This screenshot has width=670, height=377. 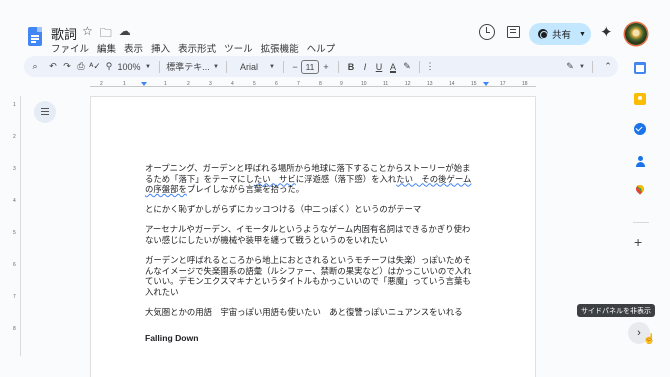 What do you see at coordinates (14, 265) in the screenshot?
I see `vruler-mark: 6` at bounding box center [14, 265].